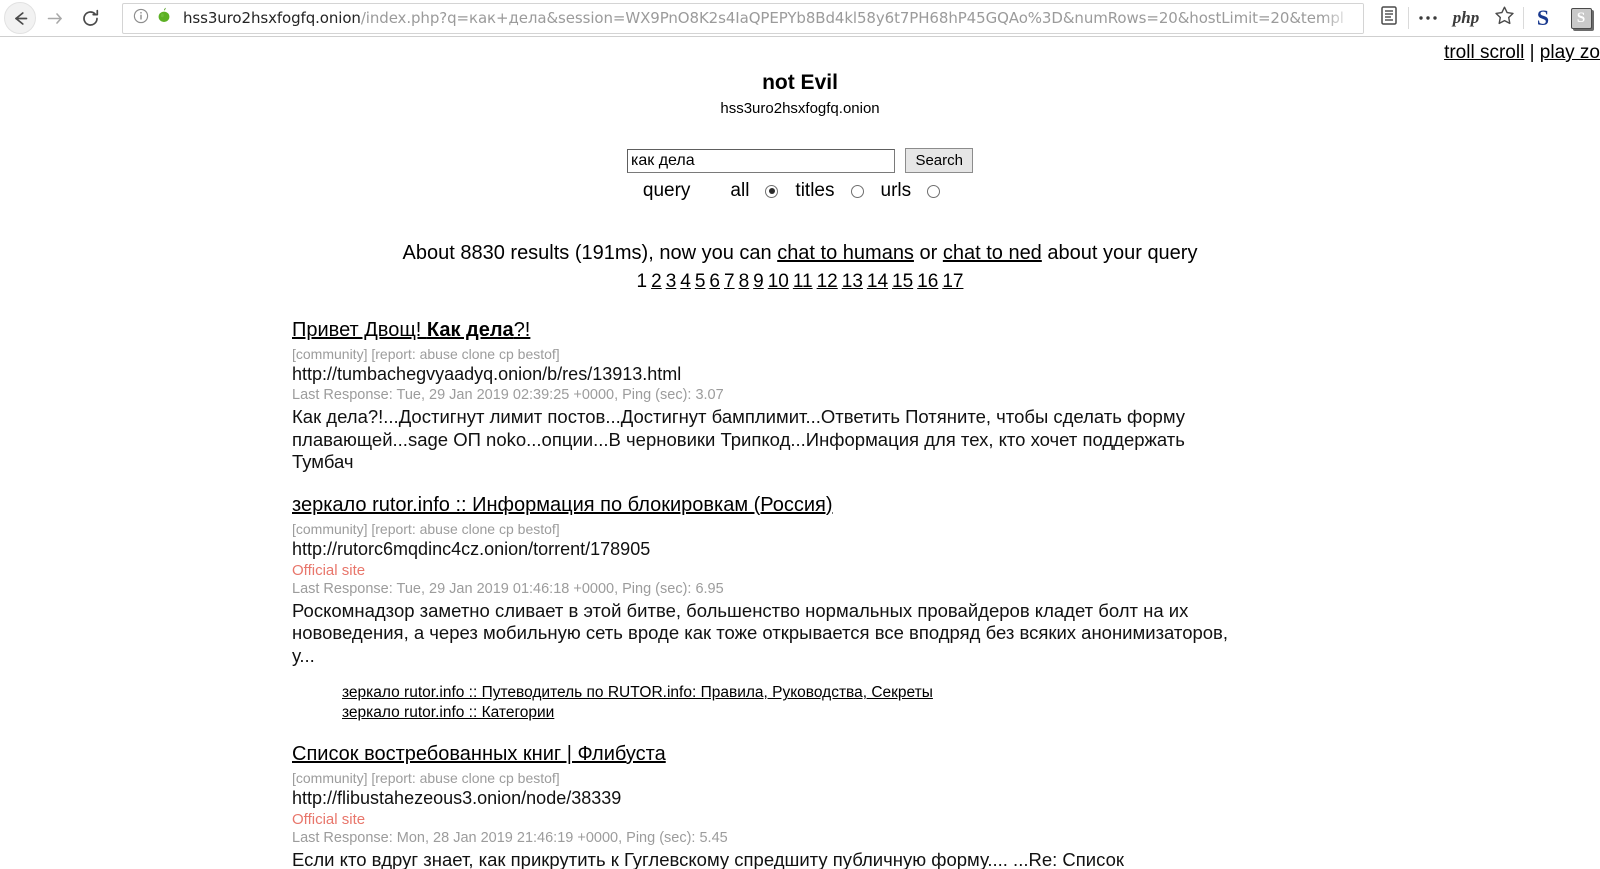 This screenshot has height=869, width=1600. What do you see at coordinates (272, 18) in the screenshot?
I see `url-host: hss3uro2hsxfogfq.onion` at bounding box center [272, 18].